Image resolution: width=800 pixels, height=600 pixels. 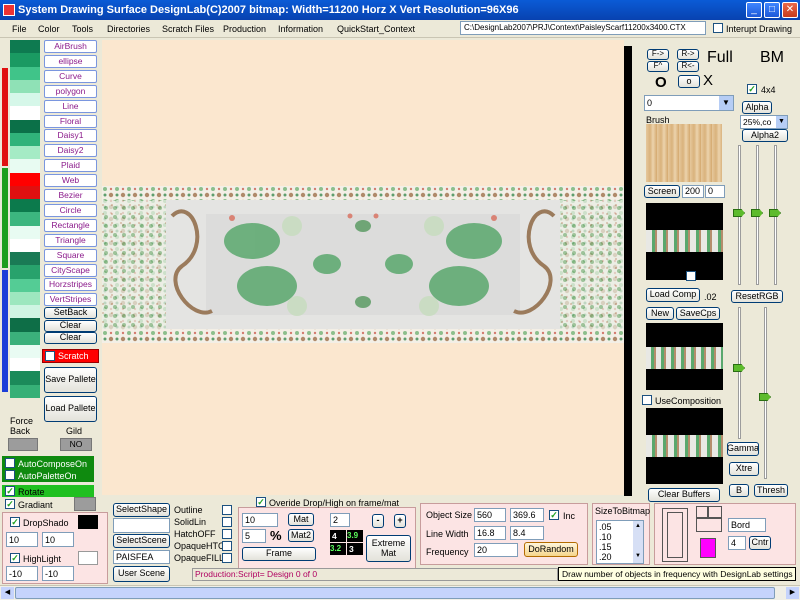 I want to click on screen-value-2: 0, so click(x=715, y=191).